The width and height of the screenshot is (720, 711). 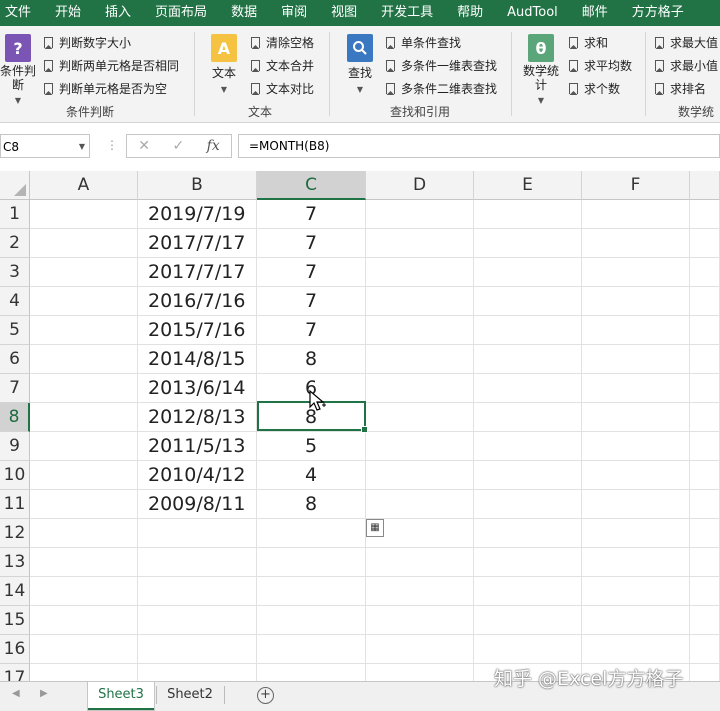 I want to click on cell-a5, so click(x=84, y=330).